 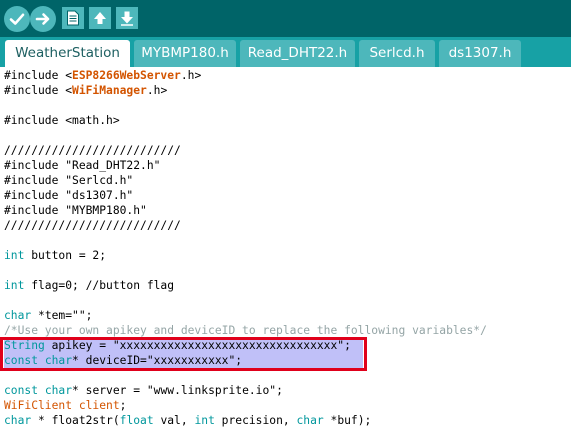 I want to click on checkmark-icon, so click(x=17, y=19).